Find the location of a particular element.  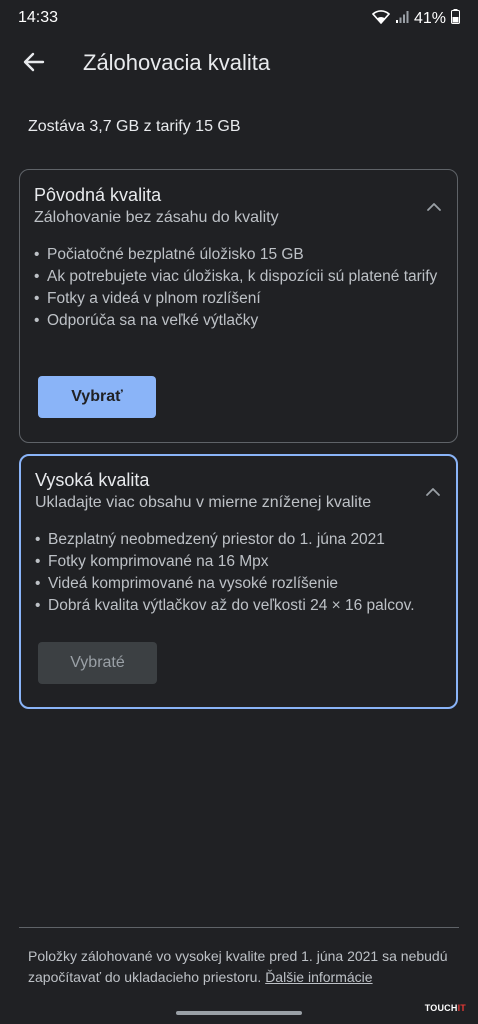

list-item: Fotky komprimované na 16 Mpx is located at coordinates (242, 561).